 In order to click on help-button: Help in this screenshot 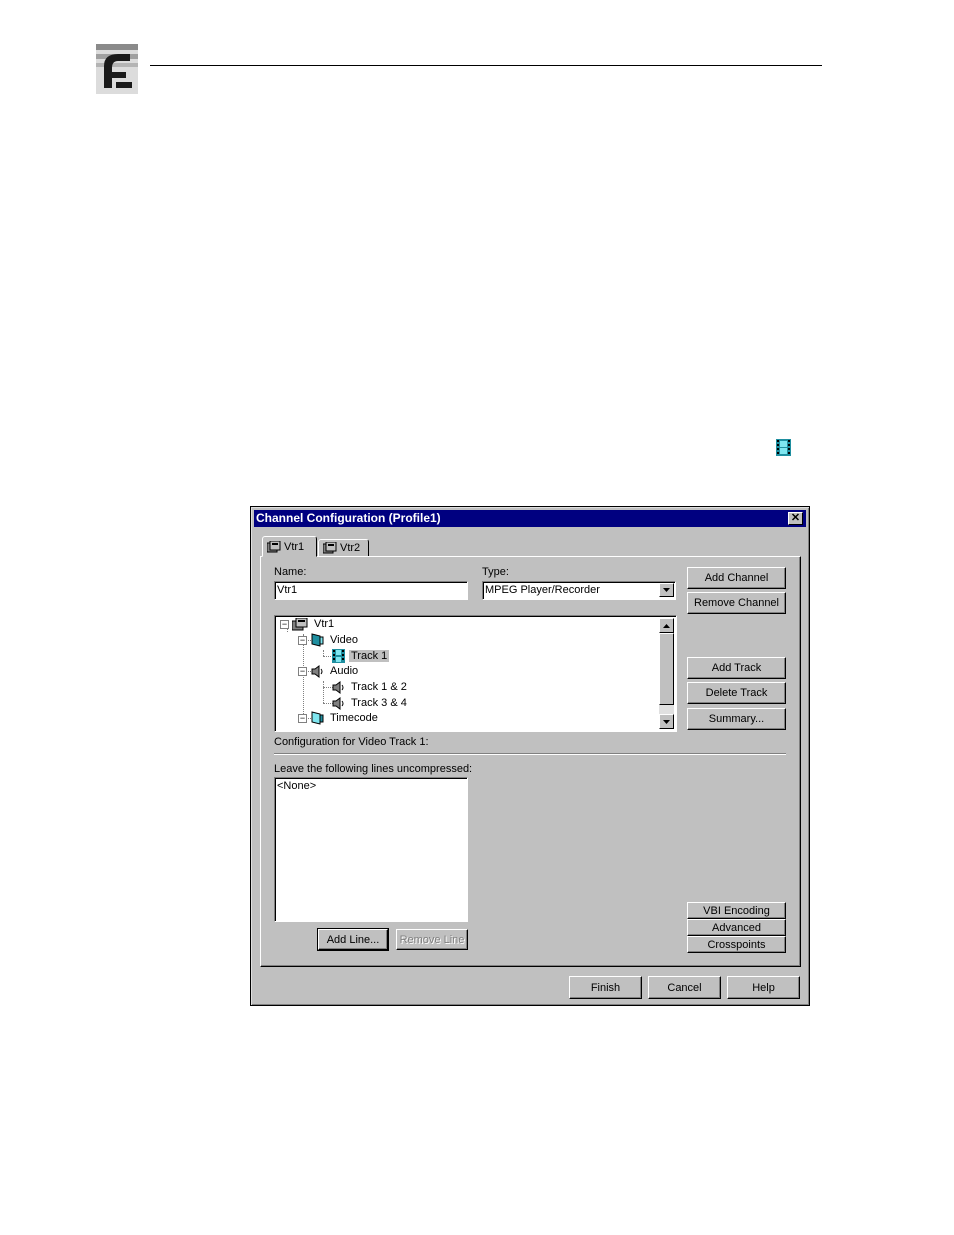, I will do `click(763, 987)`.